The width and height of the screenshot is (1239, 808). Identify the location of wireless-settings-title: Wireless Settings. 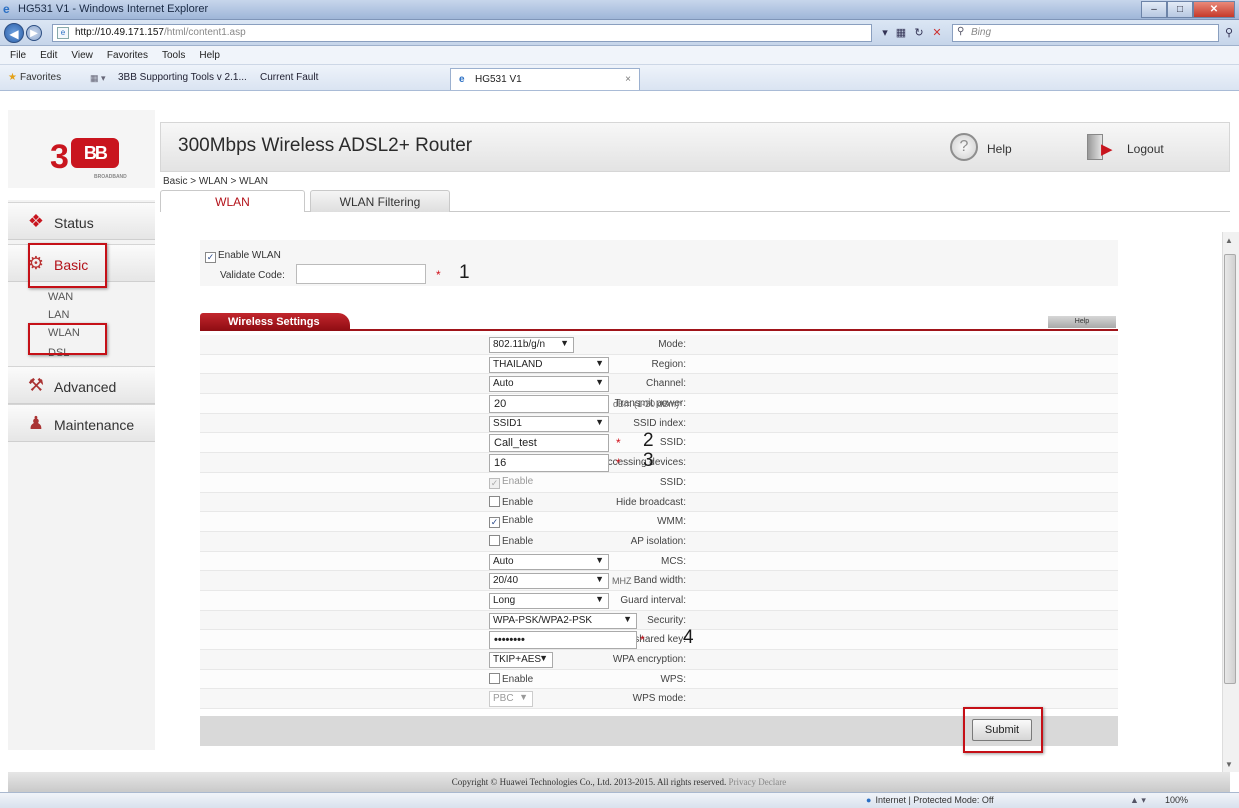
(275, 322).